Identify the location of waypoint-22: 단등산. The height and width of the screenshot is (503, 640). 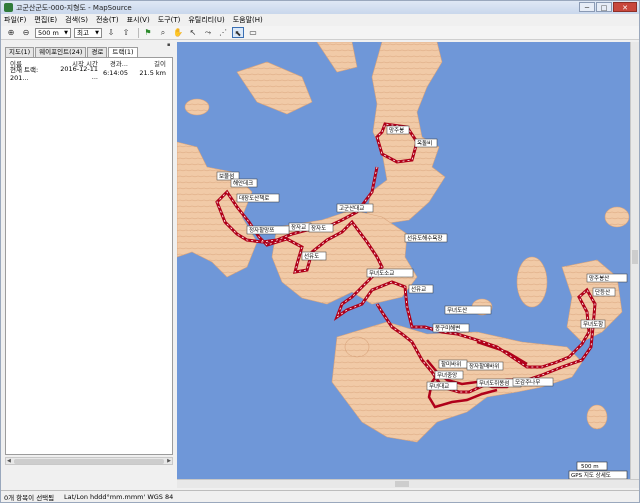
(604, 292).